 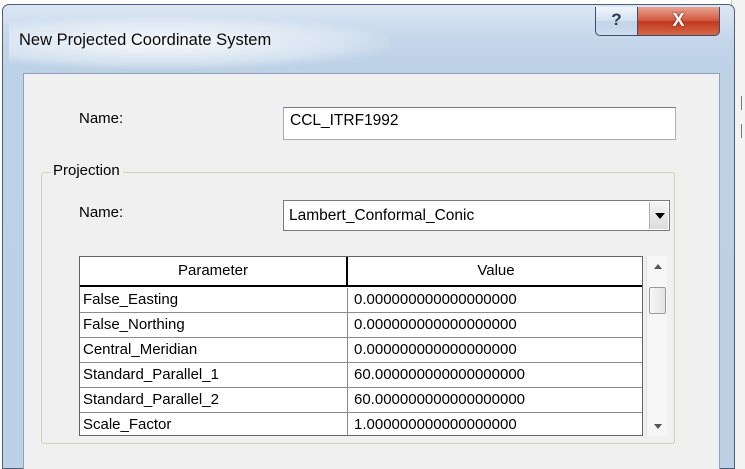 What do you see at coordinates (101, 118) in the screenshot?
I see `name-label: Name:` at bounding box center [101, 118].